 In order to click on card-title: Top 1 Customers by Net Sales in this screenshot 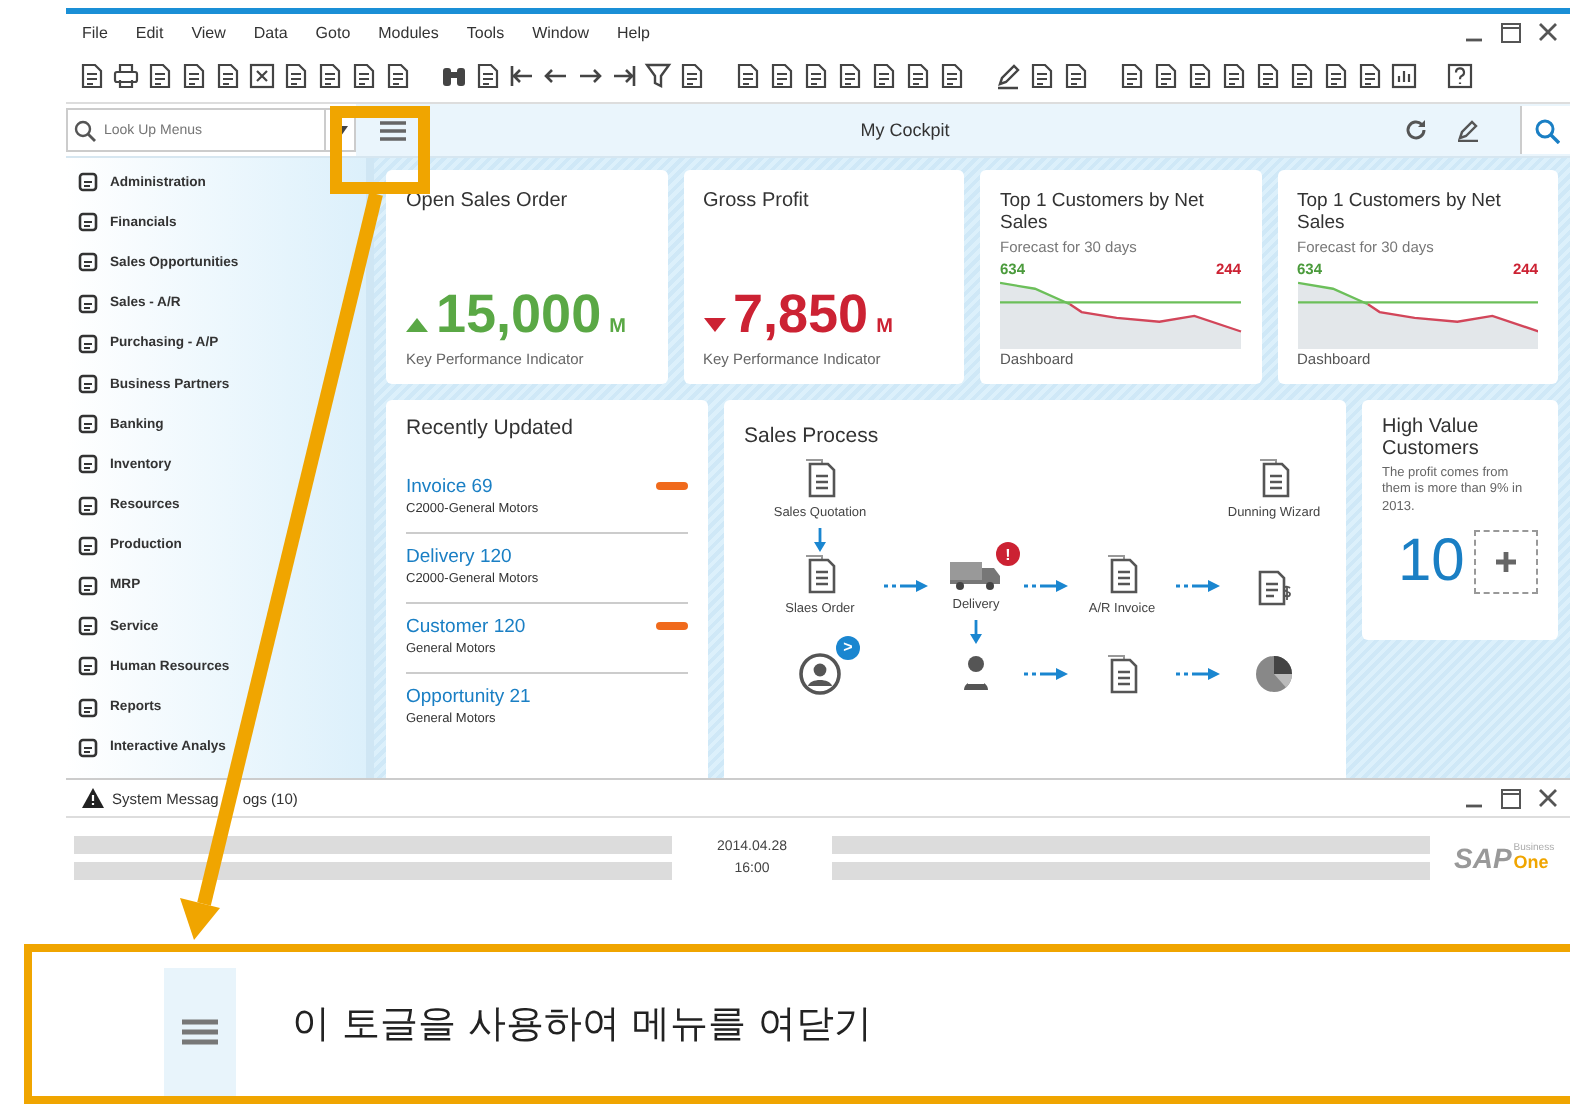, I will do `click(1400, 213)`.